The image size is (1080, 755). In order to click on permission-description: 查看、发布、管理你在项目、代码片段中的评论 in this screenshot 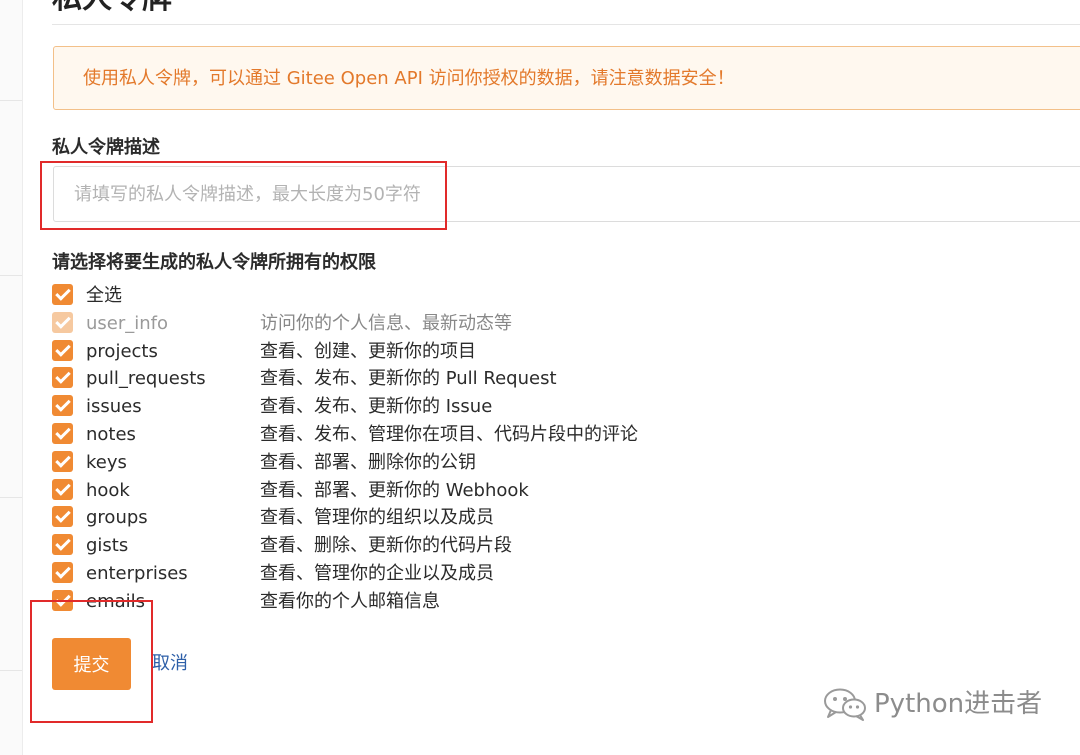, I will do `click(449, 434)`.